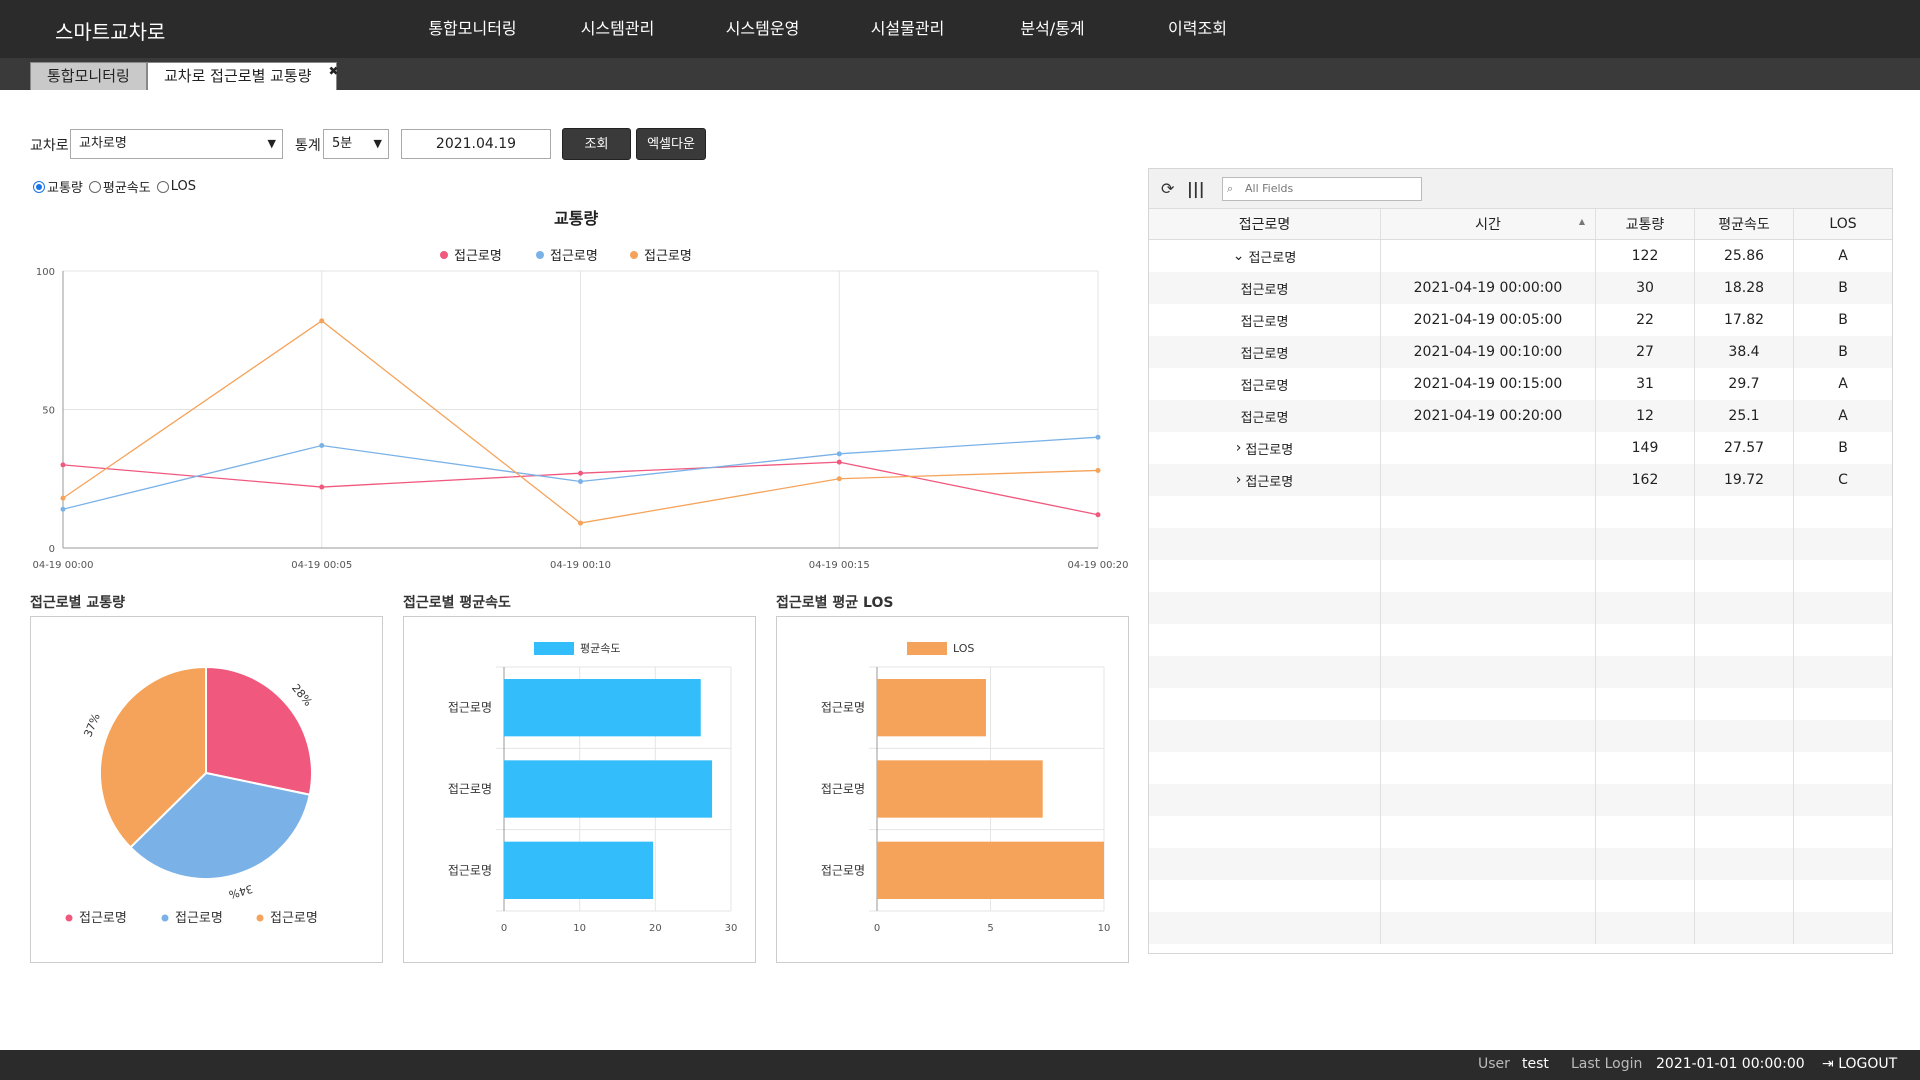 Image resolution: width=1920 pixels, height=1080 pixels. Describe the element at coordinates (333, 71) in the screenshot. I see `close-icon: ✖` at that location.